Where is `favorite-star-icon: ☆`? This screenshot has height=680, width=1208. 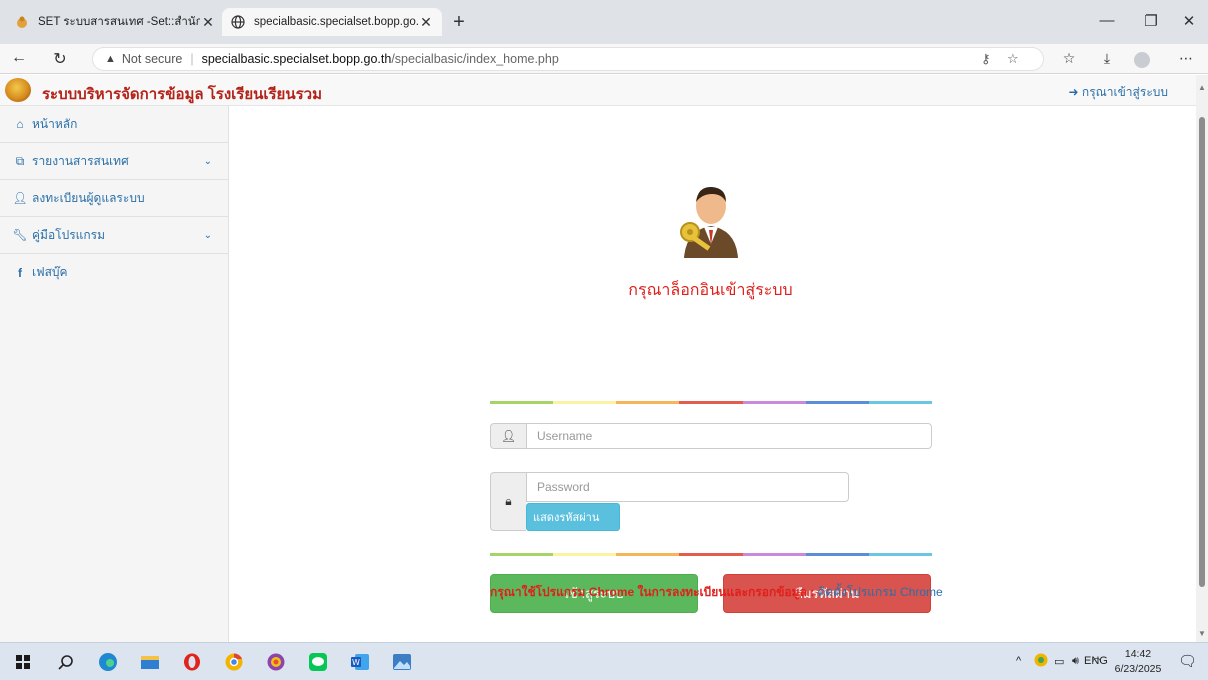 favorite-star-icon: ☆ is located at coordinates (1013, 59).